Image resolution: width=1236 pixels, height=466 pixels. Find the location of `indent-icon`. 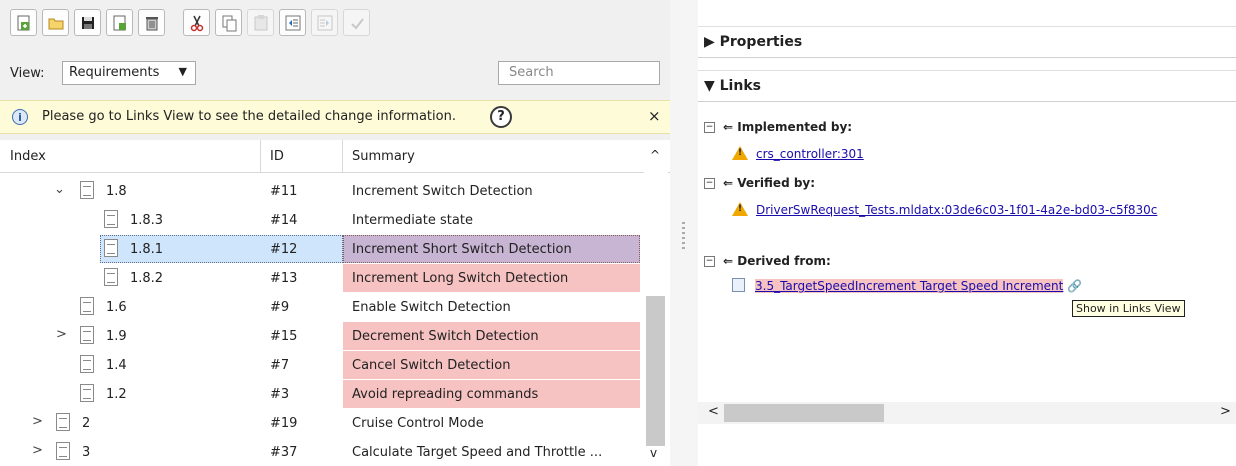

indent-icon is located at coordinates (324, 22).